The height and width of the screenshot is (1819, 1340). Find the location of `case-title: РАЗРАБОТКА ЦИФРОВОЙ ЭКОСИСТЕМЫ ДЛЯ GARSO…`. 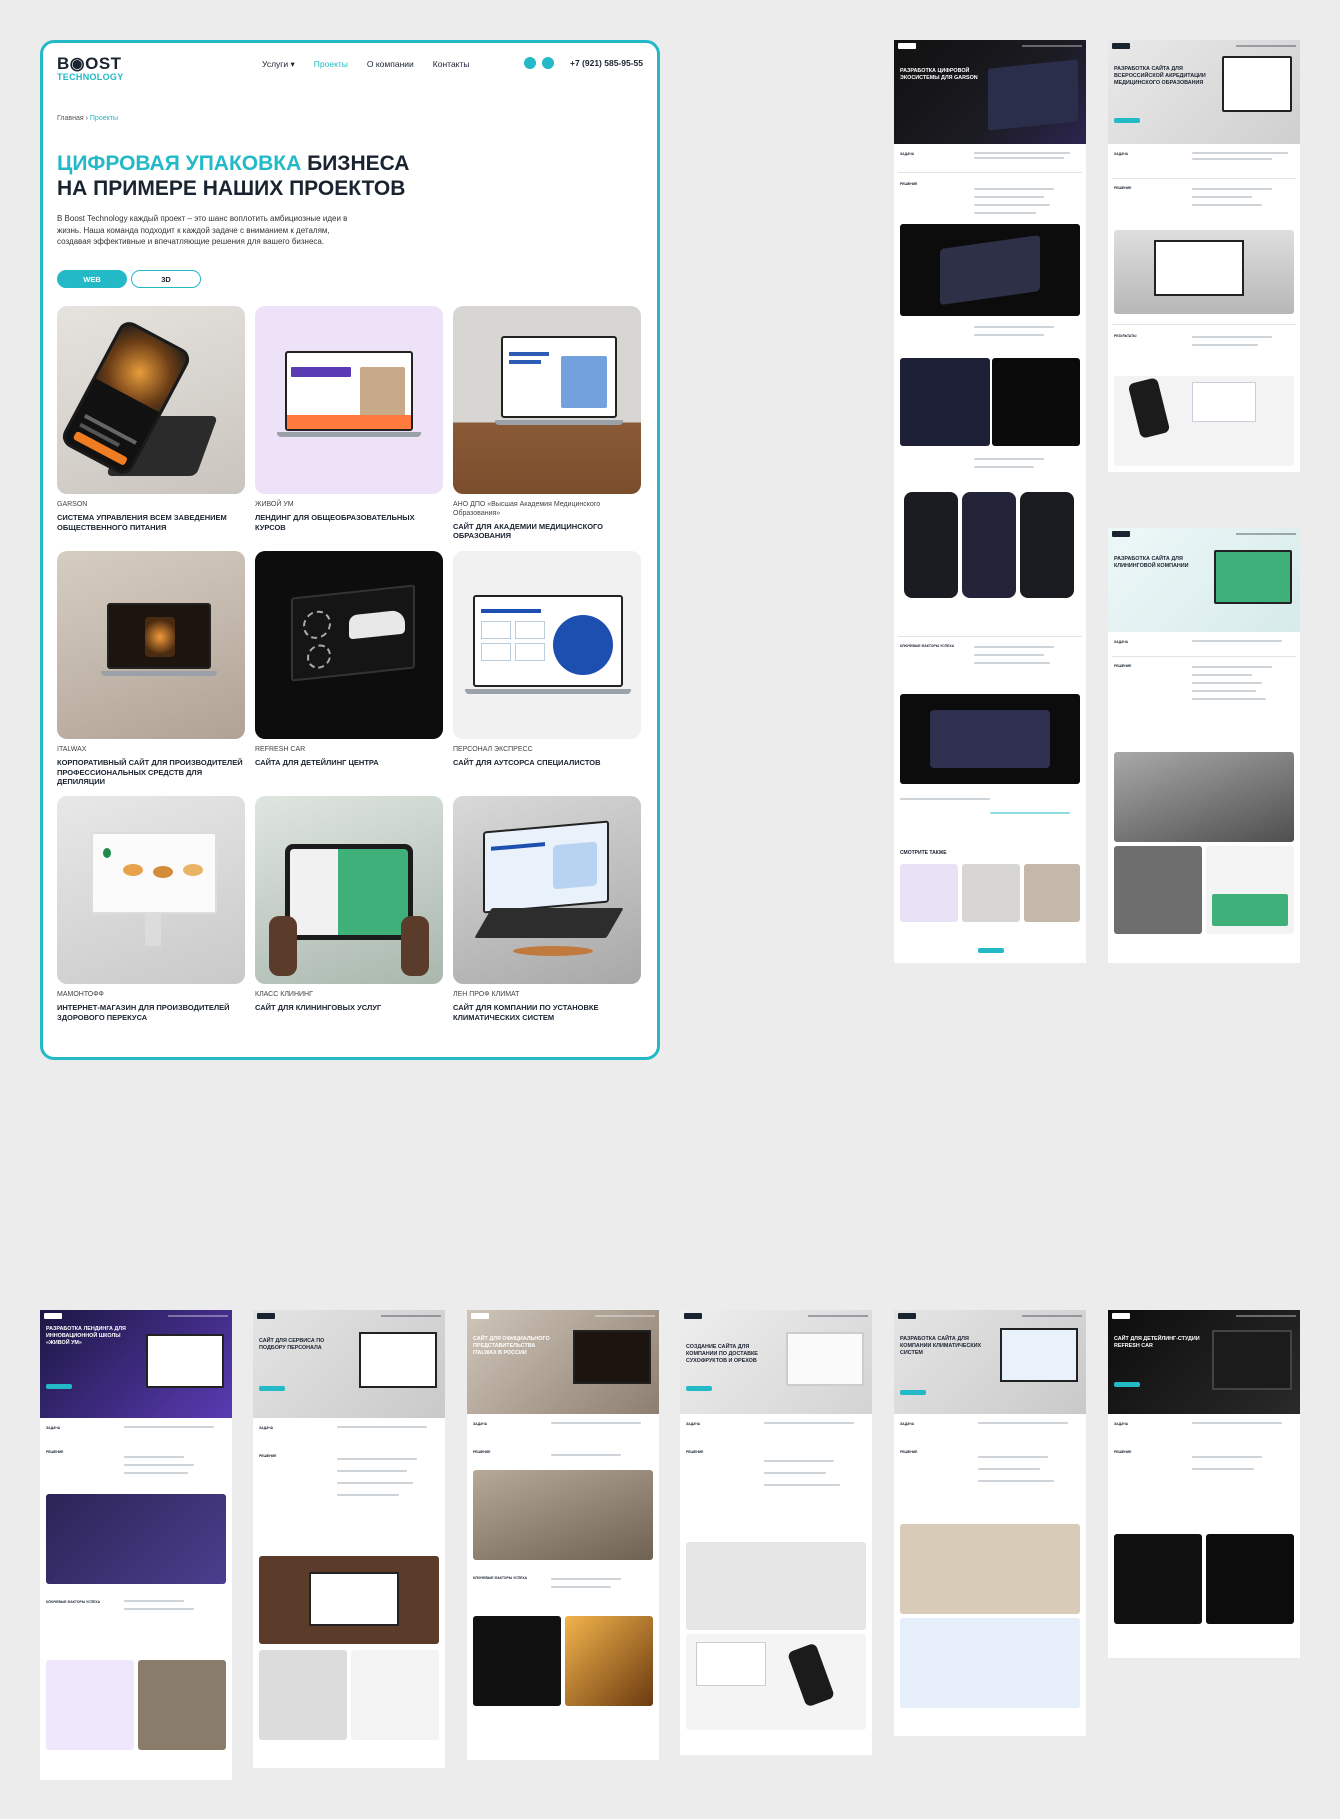

case-title: РАЗРАБОТКА ЦИФРОВОЙ ЭКОСИСТЕМЫ ДЛЯ GARSO… is located at coordinates (939, 74).